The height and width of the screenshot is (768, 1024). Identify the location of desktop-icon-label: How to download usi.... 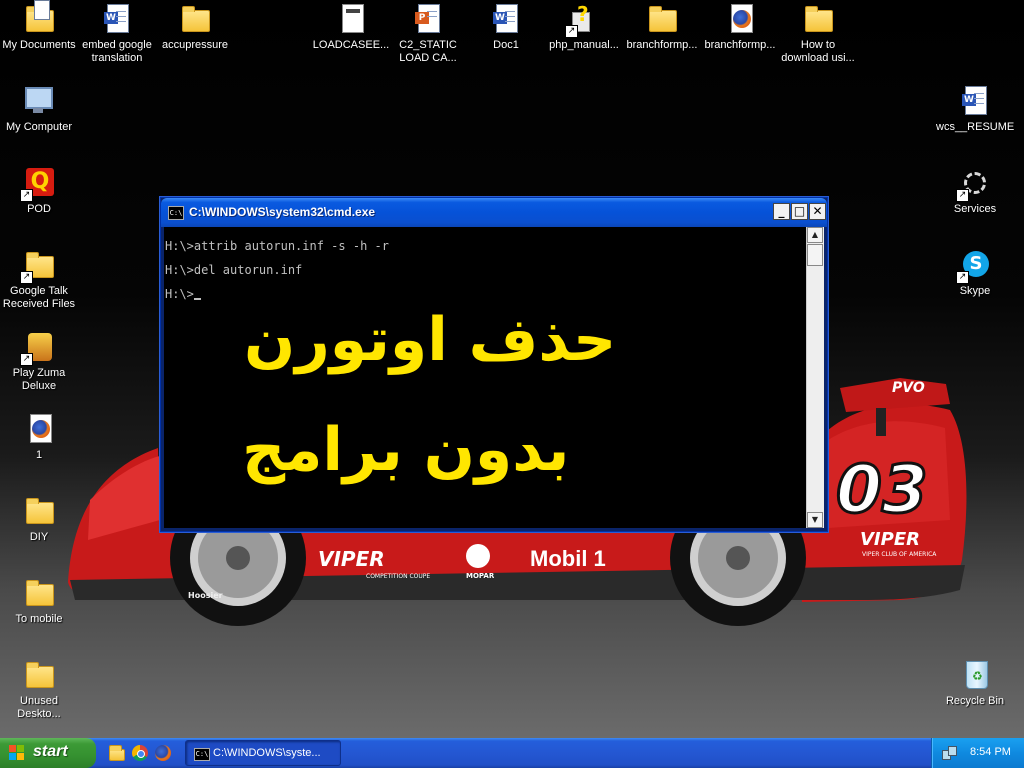
(818, 51).